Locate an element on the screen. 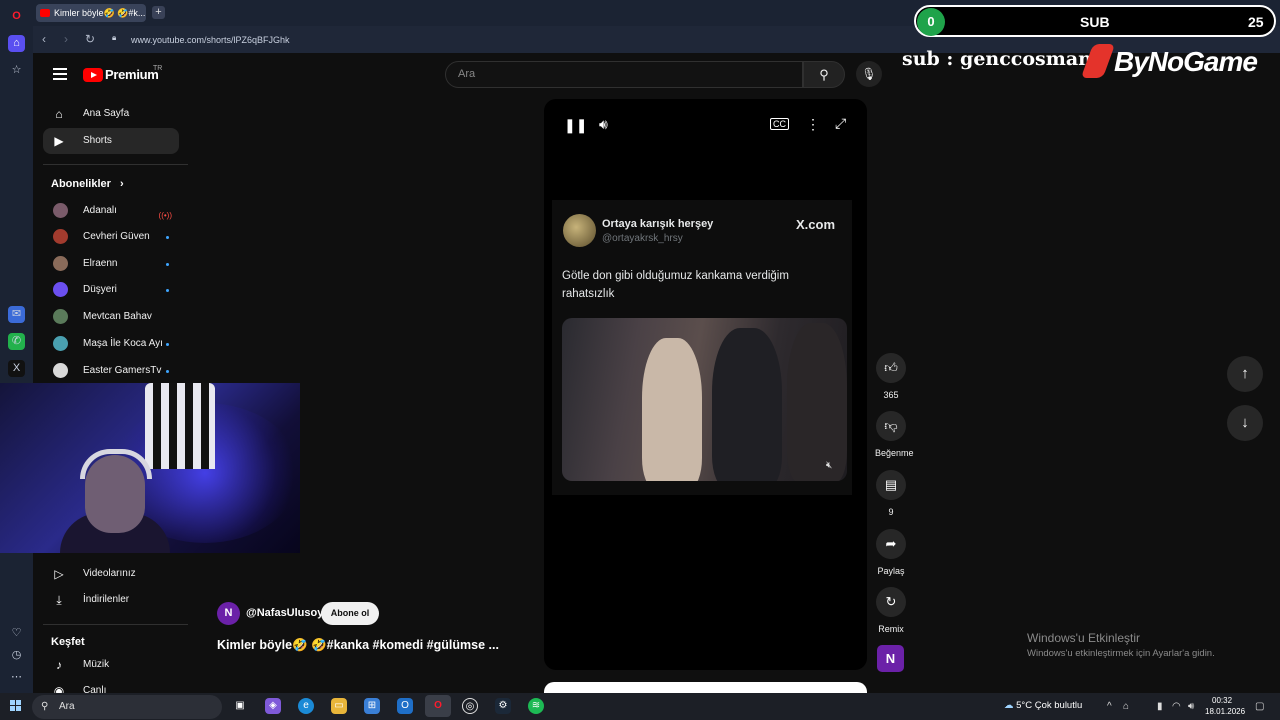 Image resolution: width=1280 pixels, height=720 pixels. subscription-item: Elraenn is located at coordinates (116, 264).